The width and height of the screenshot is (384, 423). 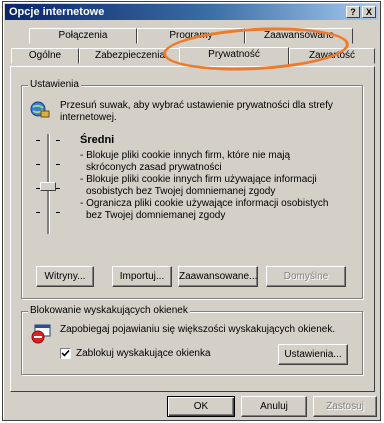 What do you see at coordinates (156, 215) in the screenshot?
I see `level-line: bez Twojej domniemanej zgody` at bounding box center [156, 215].